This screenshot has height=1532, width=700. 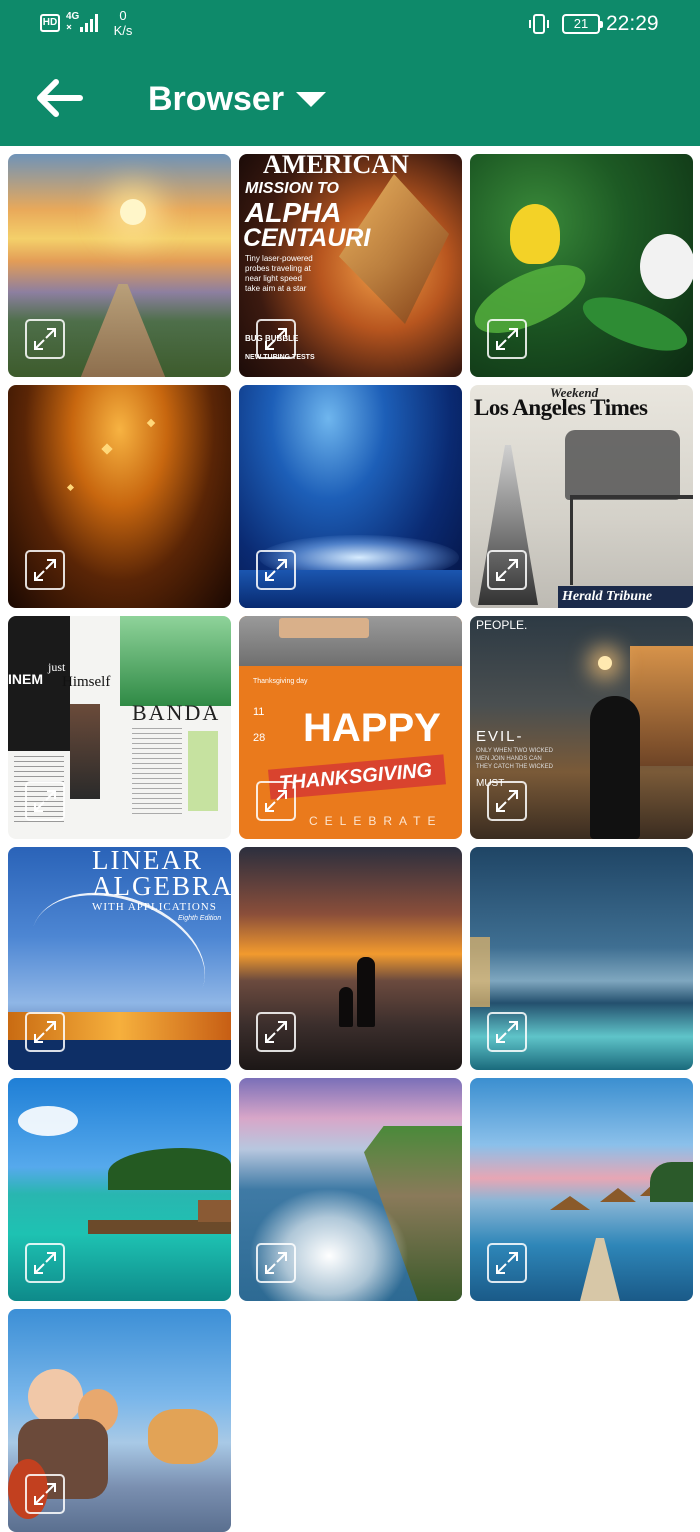 I want to click on spread-headline: Himself, so click(x=86, y=682).